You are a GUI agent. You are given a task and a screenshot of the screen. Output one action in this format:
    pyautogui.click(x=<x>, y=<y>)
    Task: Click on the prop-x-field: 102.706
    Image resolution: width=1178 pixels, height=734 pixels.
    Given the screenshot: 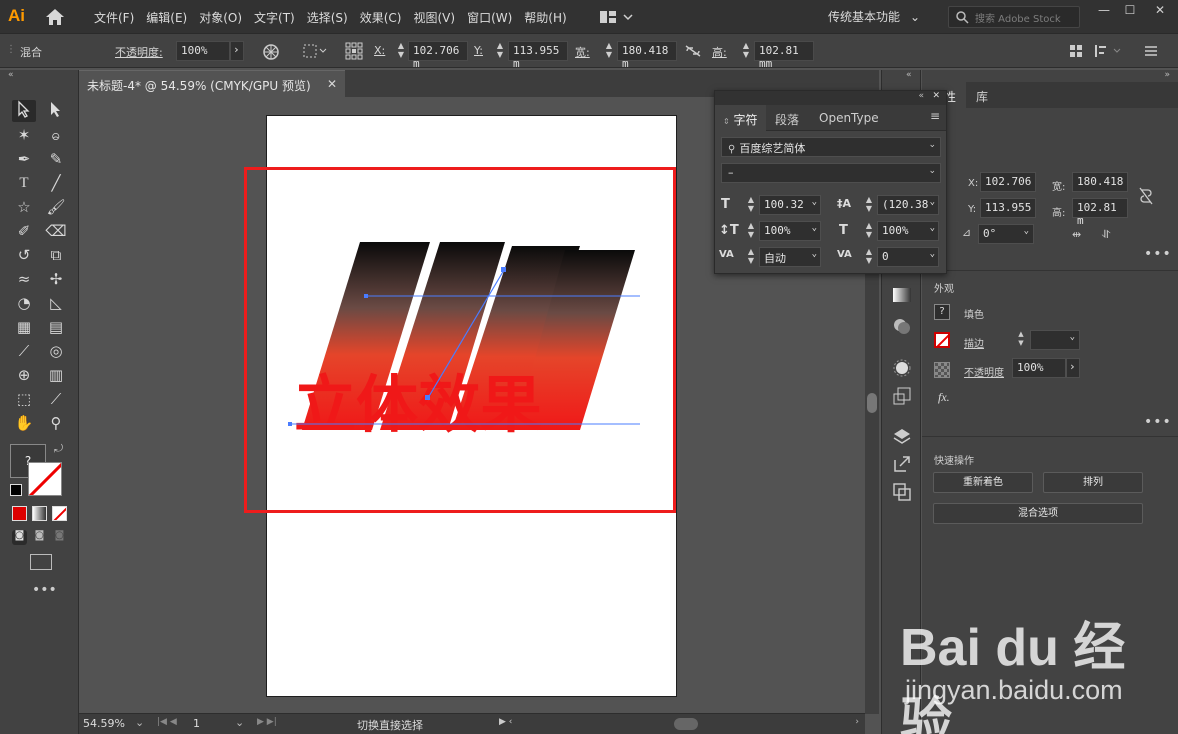 What is the action you would take?
    pyautogui.click(x=1008, y=182)
    